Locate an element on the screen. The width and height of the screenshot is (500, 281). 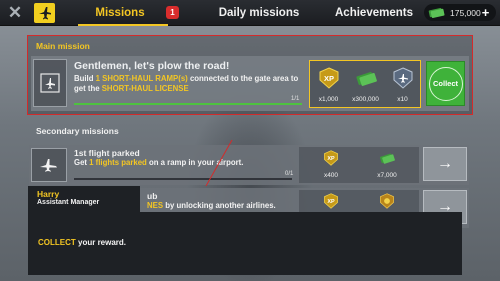
reward-xp: XP x400 is located at coordinates (331, 165).